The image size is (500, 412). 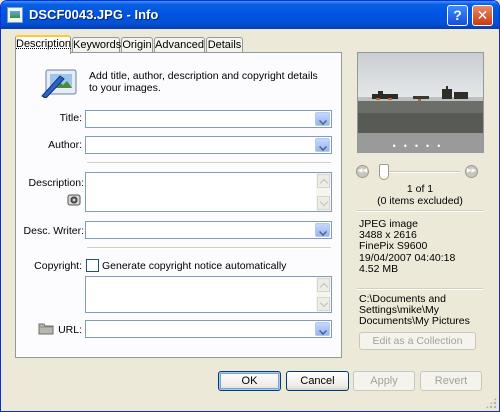 I want to click on file-size: 4.52 MB, so click(x=379, y=268).